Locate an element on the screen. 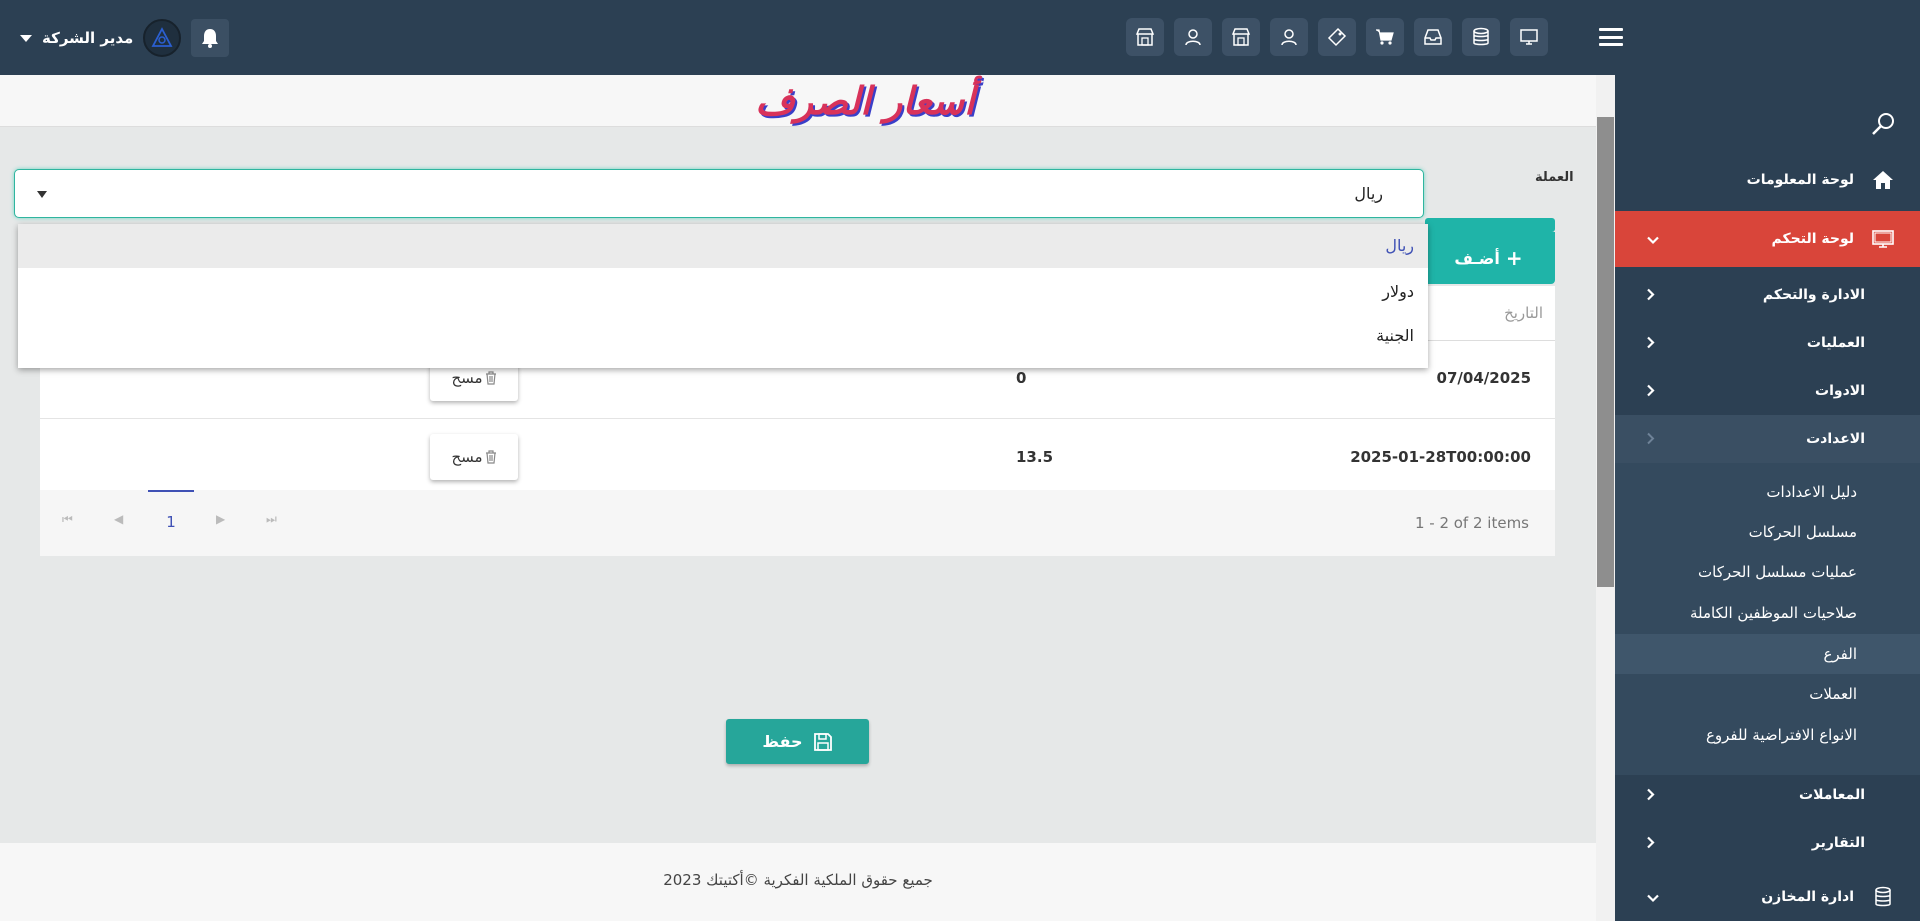  bell-icon is located at coordinates (210, 38).